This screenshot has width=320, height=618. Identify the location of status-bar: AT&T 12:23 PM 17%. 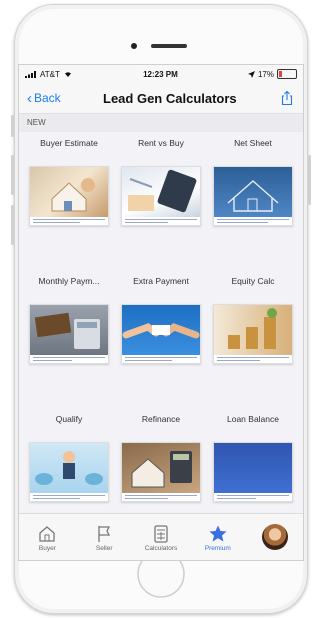
(161, 74).